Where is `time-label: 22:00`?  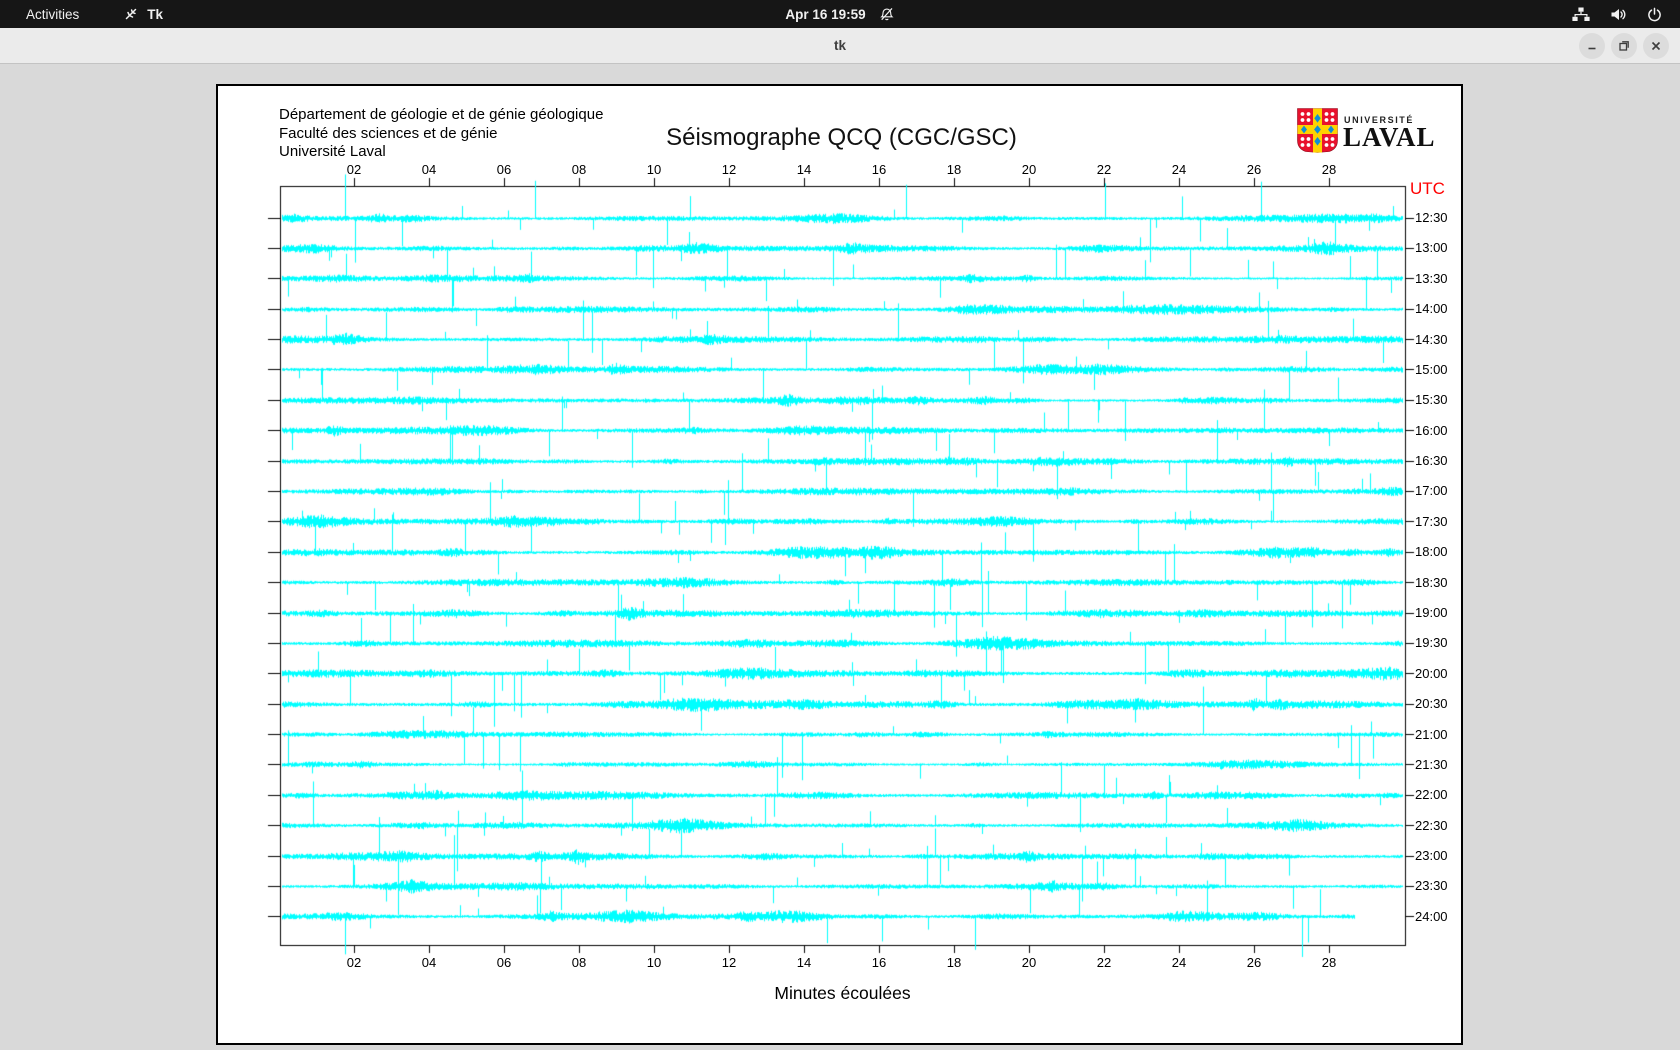
time-label: 22:00 is located at coordinates (1431, 795).